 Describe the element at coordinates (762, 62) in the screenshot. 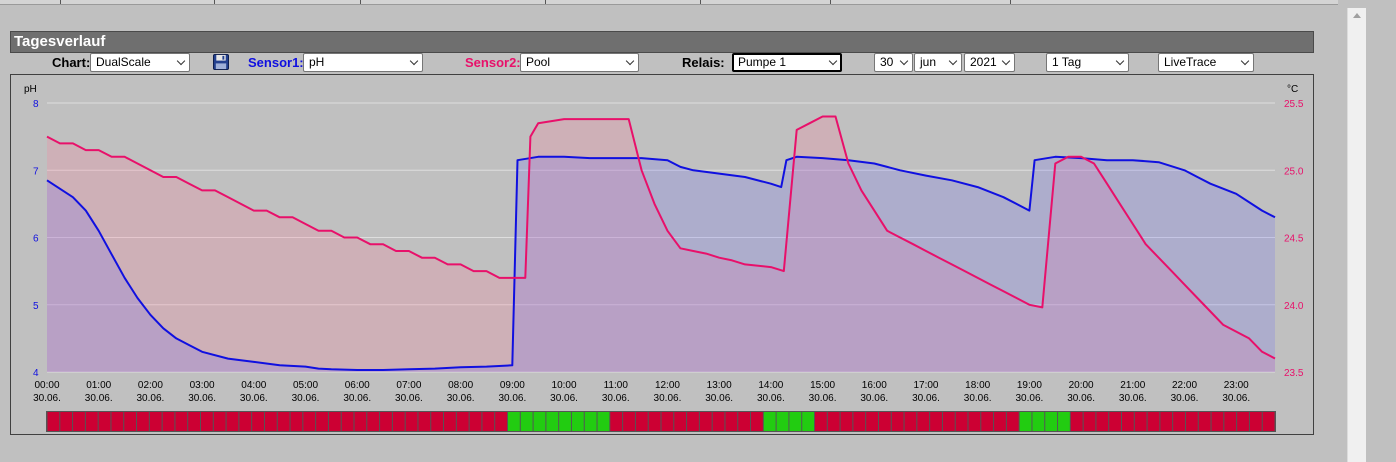

I see `relais-value: Pumpe 1` at that location.